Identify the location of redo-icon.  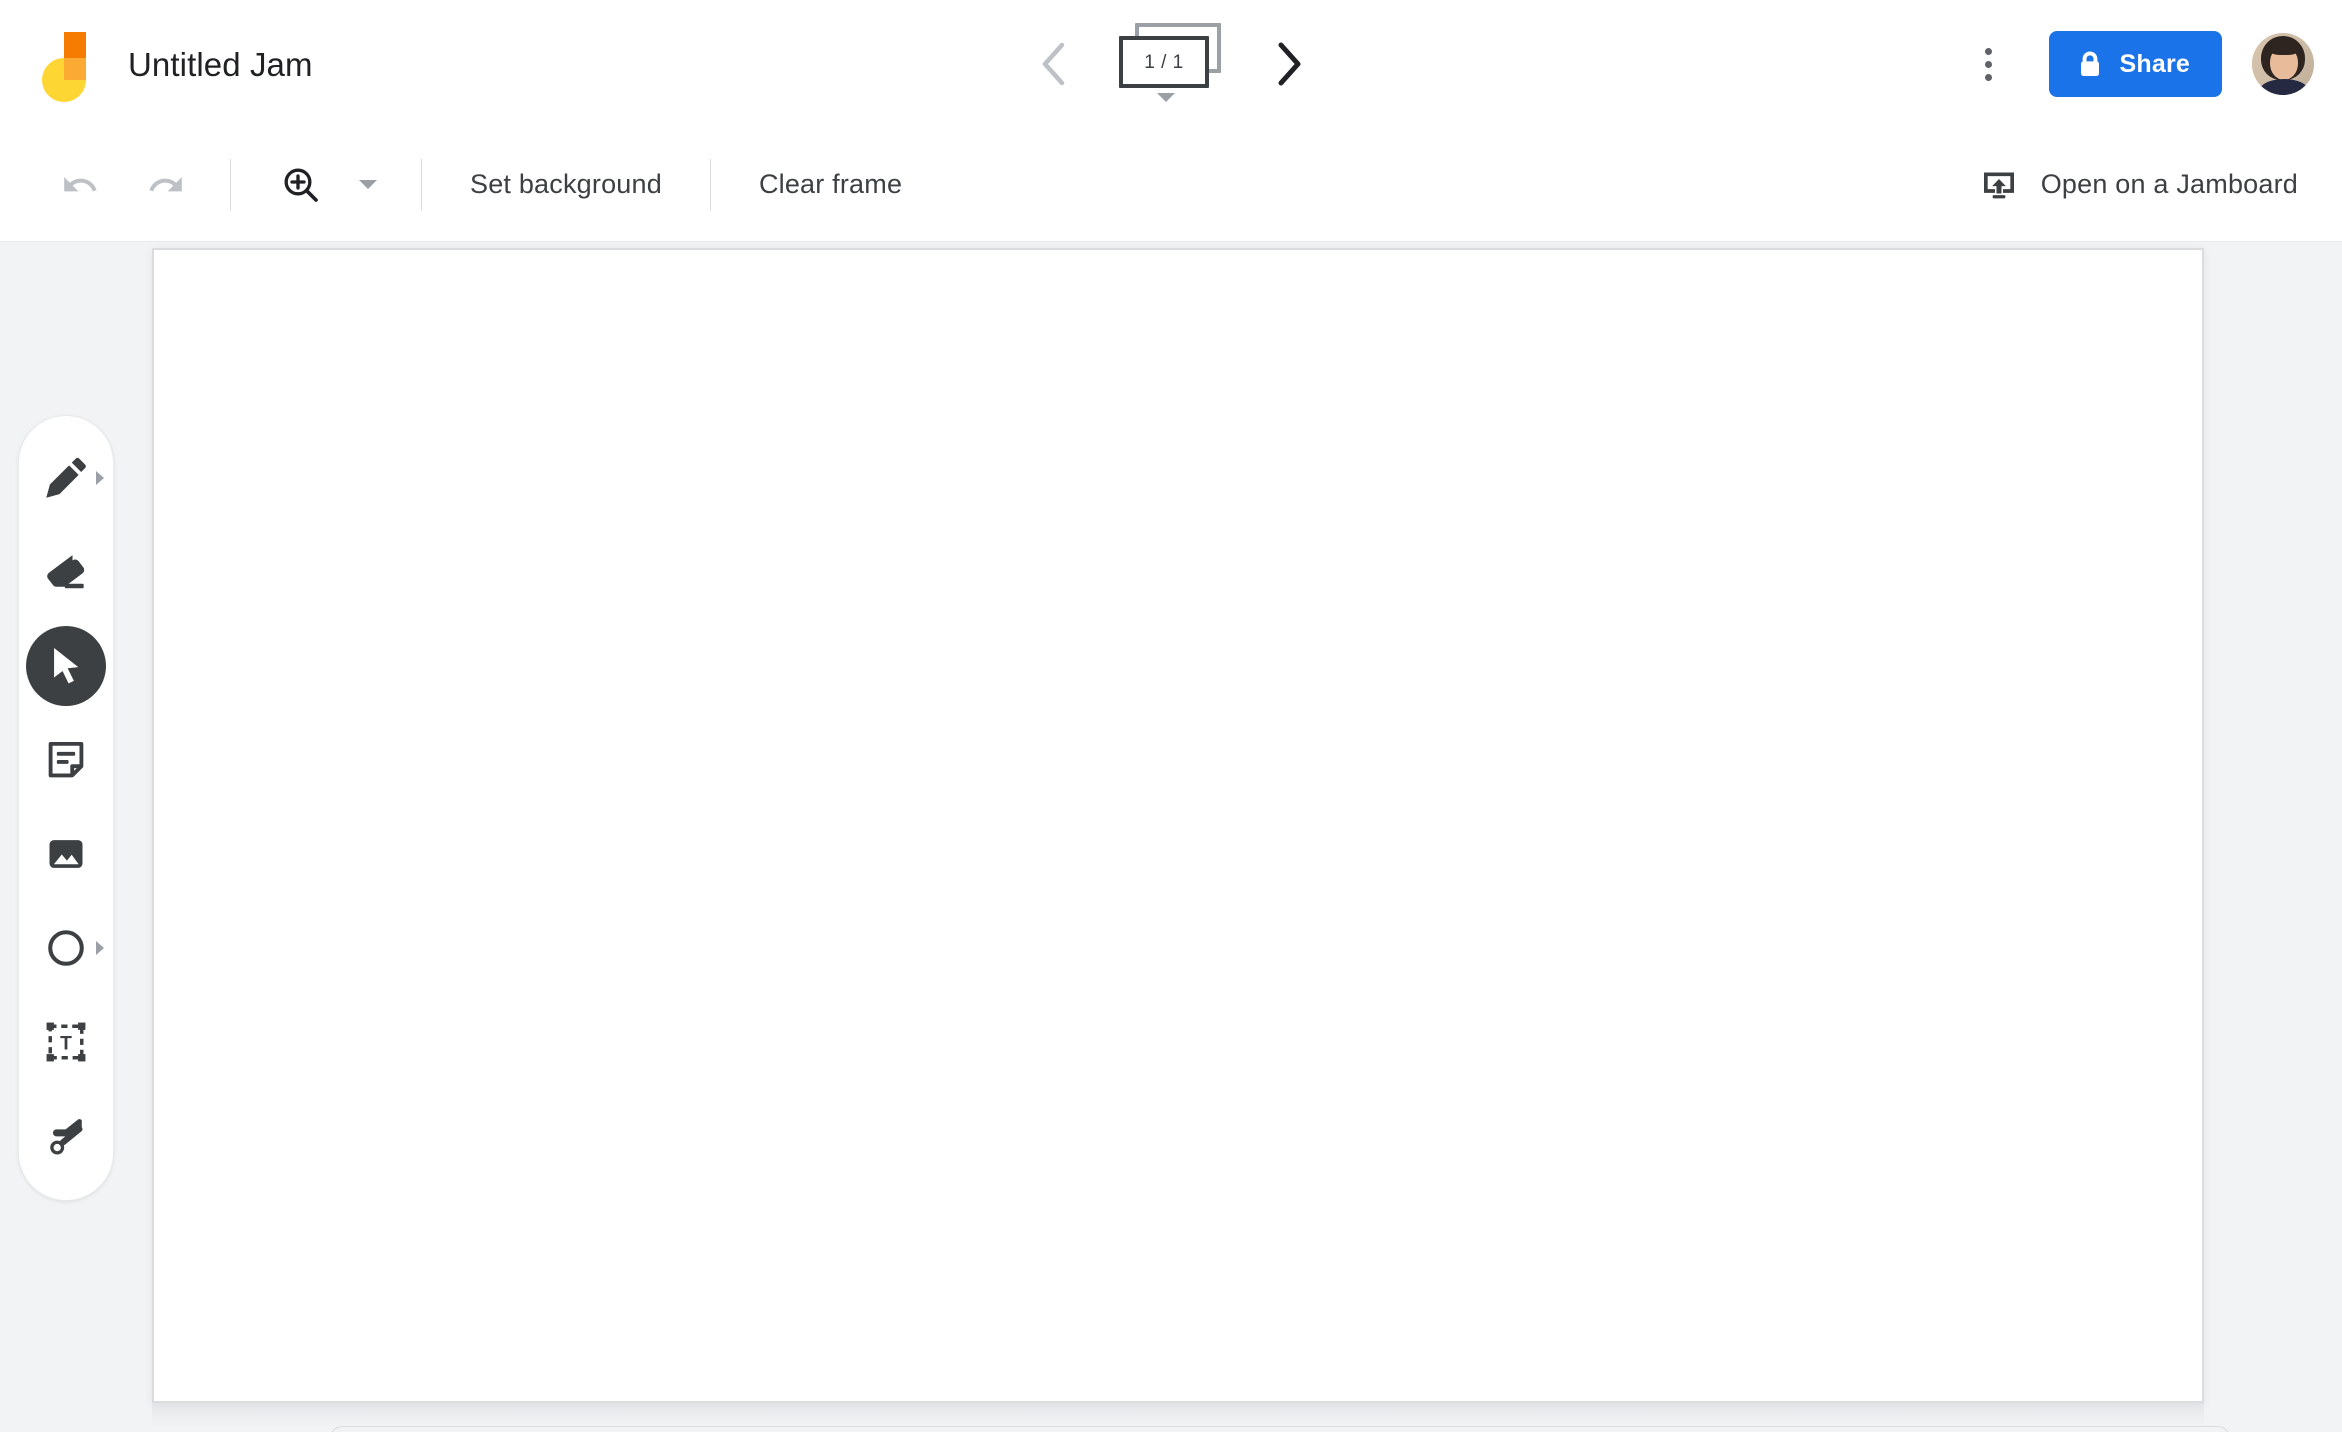
(166, 185).